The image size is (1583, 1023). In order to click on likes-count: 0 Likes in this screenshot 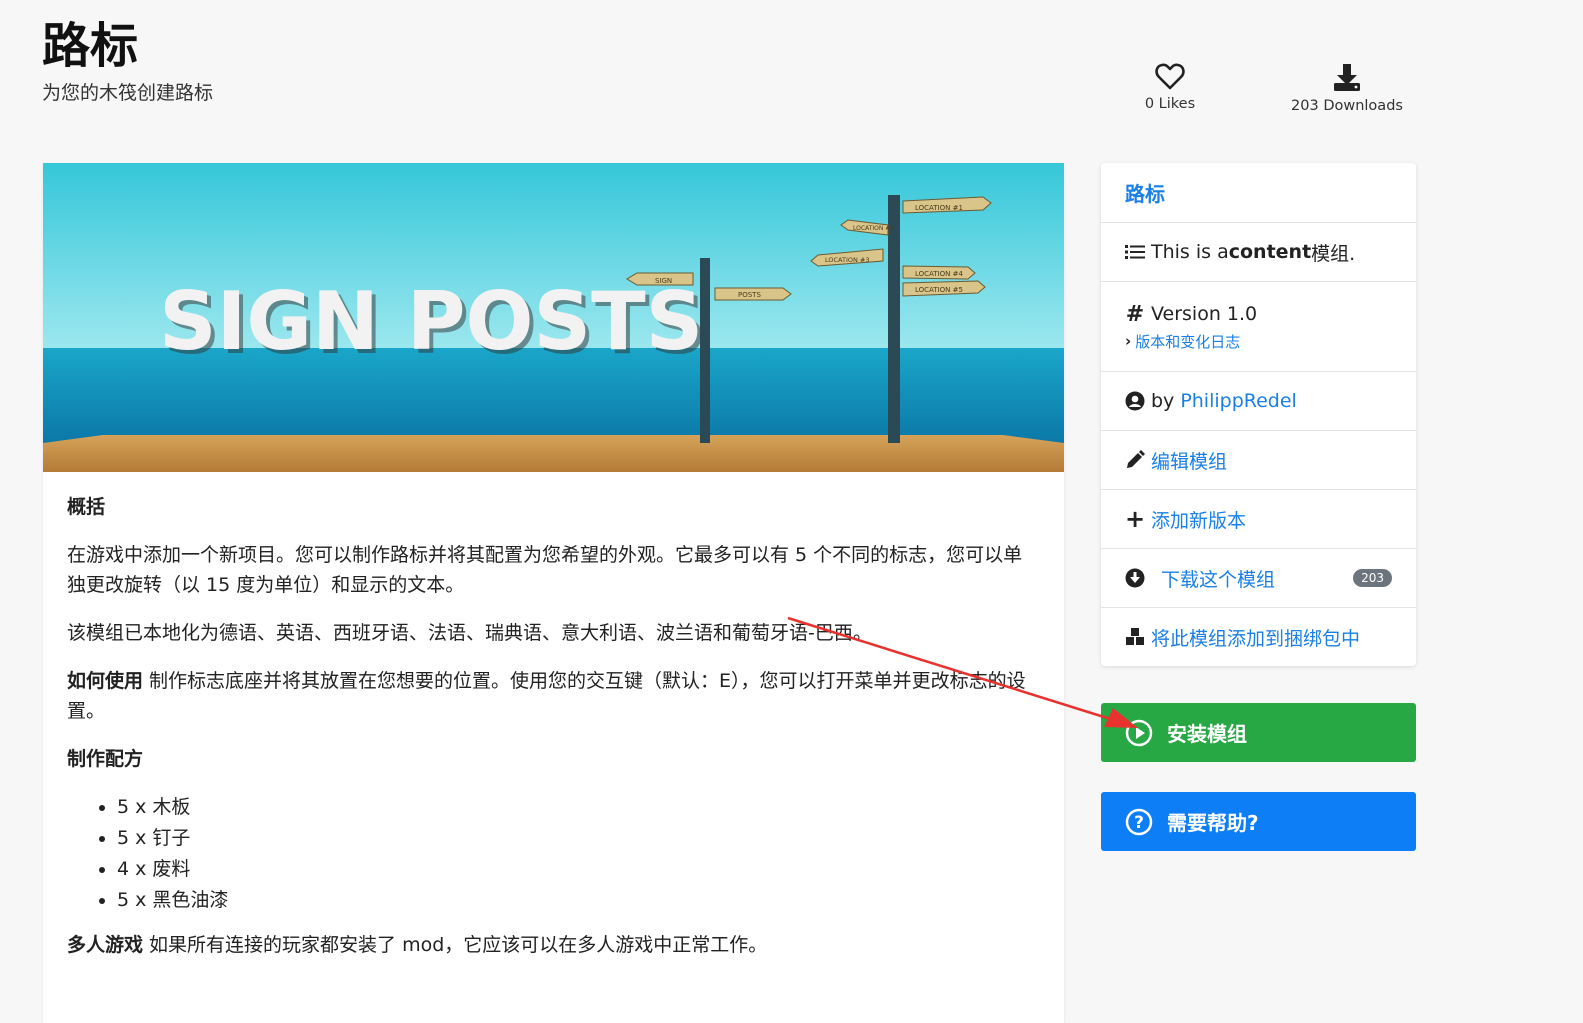, I will do `click(1170, 104)`.